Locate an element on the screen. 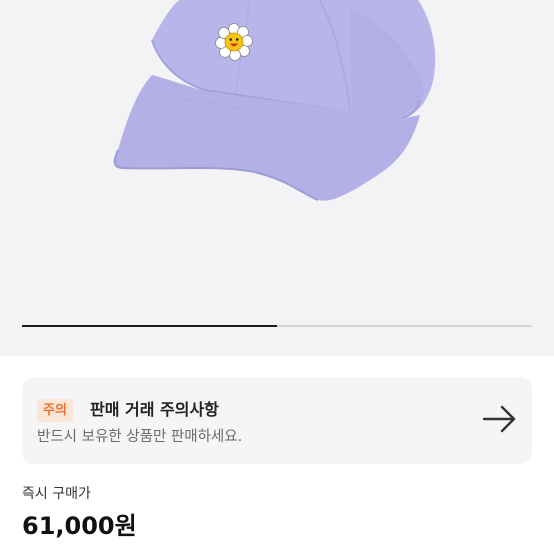 The image size is (554, 554). arrow-right-icon is located at coordinates (500, 419).